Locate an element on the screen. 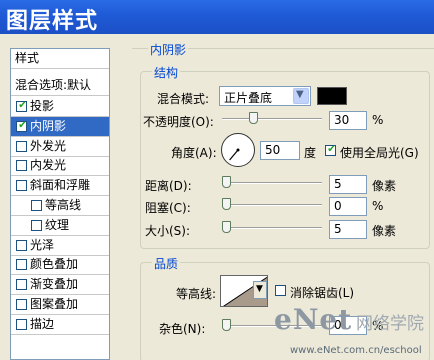  sidebar-item: 等高线 is located at coordinates (60, 206).